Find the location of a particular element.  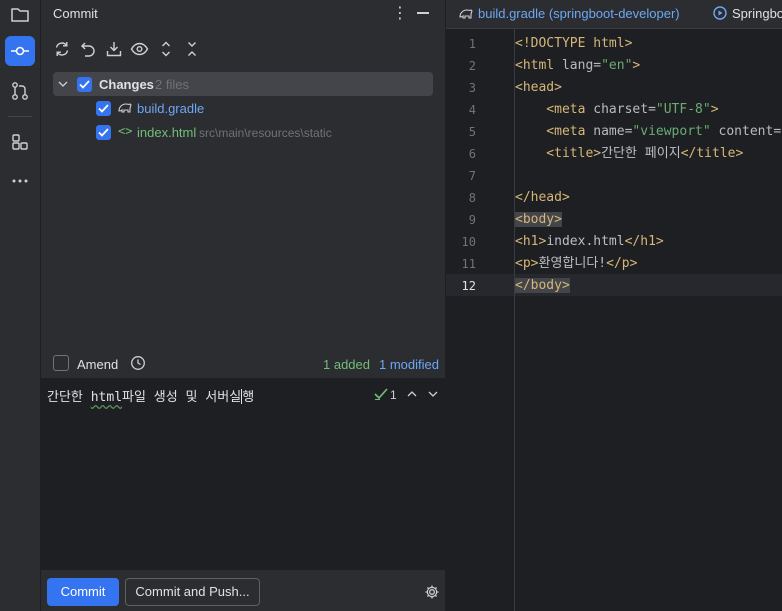

code-token: index.html is located at coordinates (585, 241).